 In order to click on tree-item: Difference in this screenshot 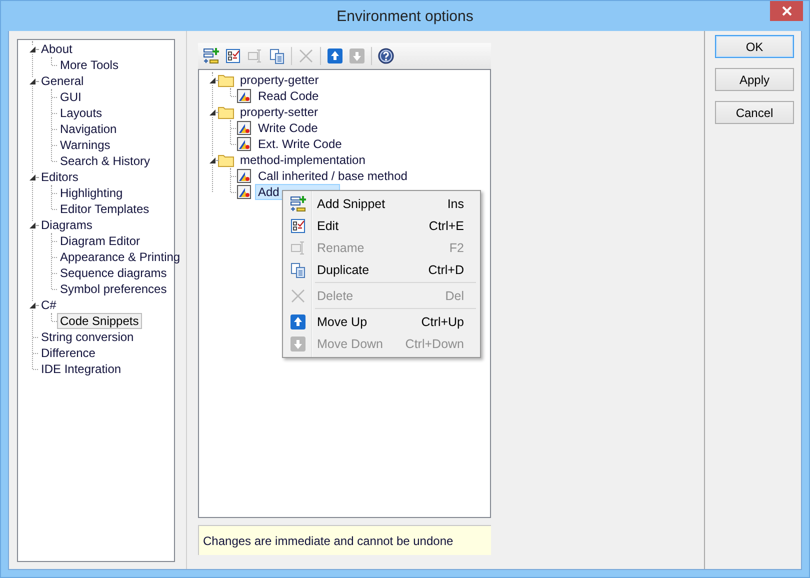, I will do `click(68, 353)`.